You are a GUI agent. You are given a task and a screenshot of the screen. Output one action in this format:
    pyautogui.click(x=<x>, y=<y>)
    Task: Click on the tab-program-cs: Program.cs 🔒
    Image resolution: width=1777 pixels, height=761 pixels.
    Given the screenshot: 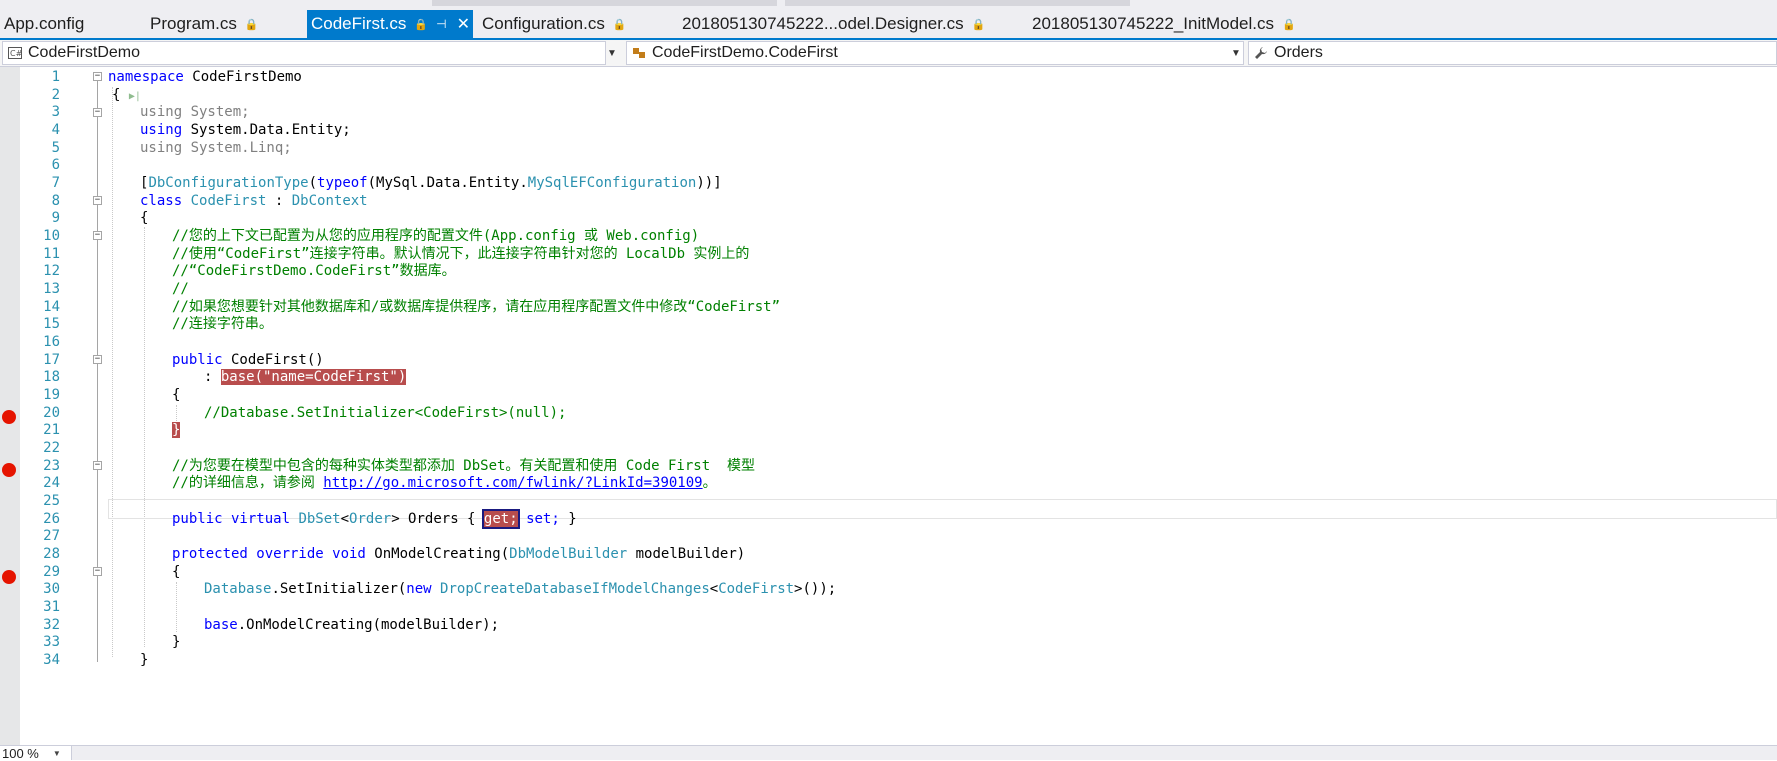 What is the action you would take?
    pyautogui.click(x=206, y=24)
    